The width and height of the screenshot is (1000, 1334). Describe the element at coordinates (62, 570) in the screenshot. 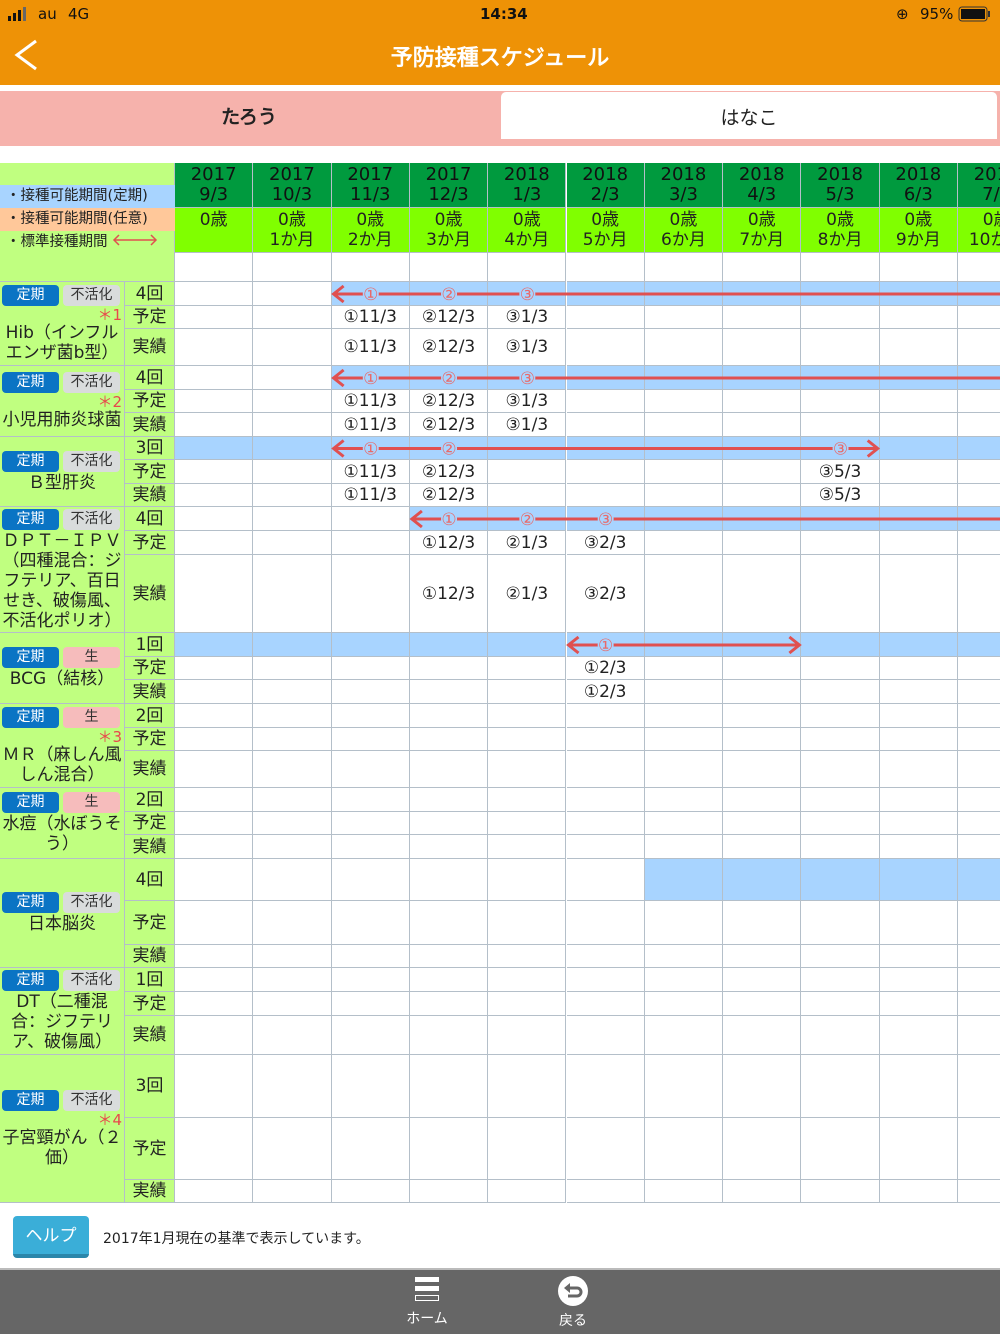

I see `vaccine-label: 定期 不活化 ＤＰＴ－ＩＰＶ（四種混合：ジフテリア、百日せき、破傷風、不活化ポリオ）` at that location.